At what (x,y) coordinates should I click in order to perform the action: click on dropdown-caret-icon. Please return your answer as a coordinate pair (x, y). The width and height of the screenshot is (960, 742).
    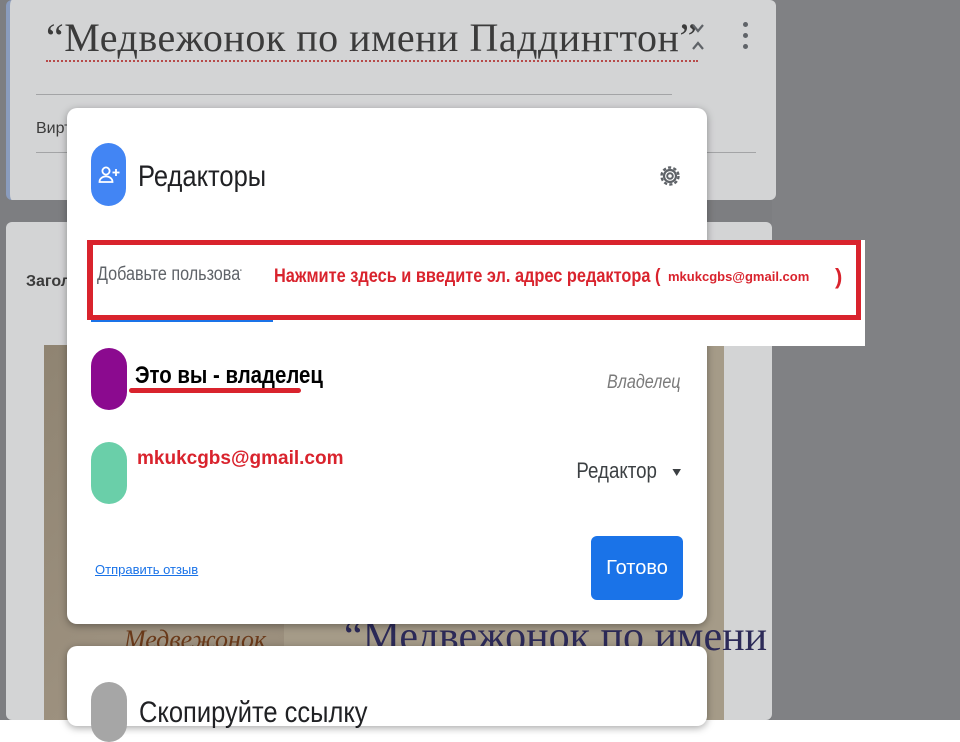
    Looking at the image, I should click on (676, 472).